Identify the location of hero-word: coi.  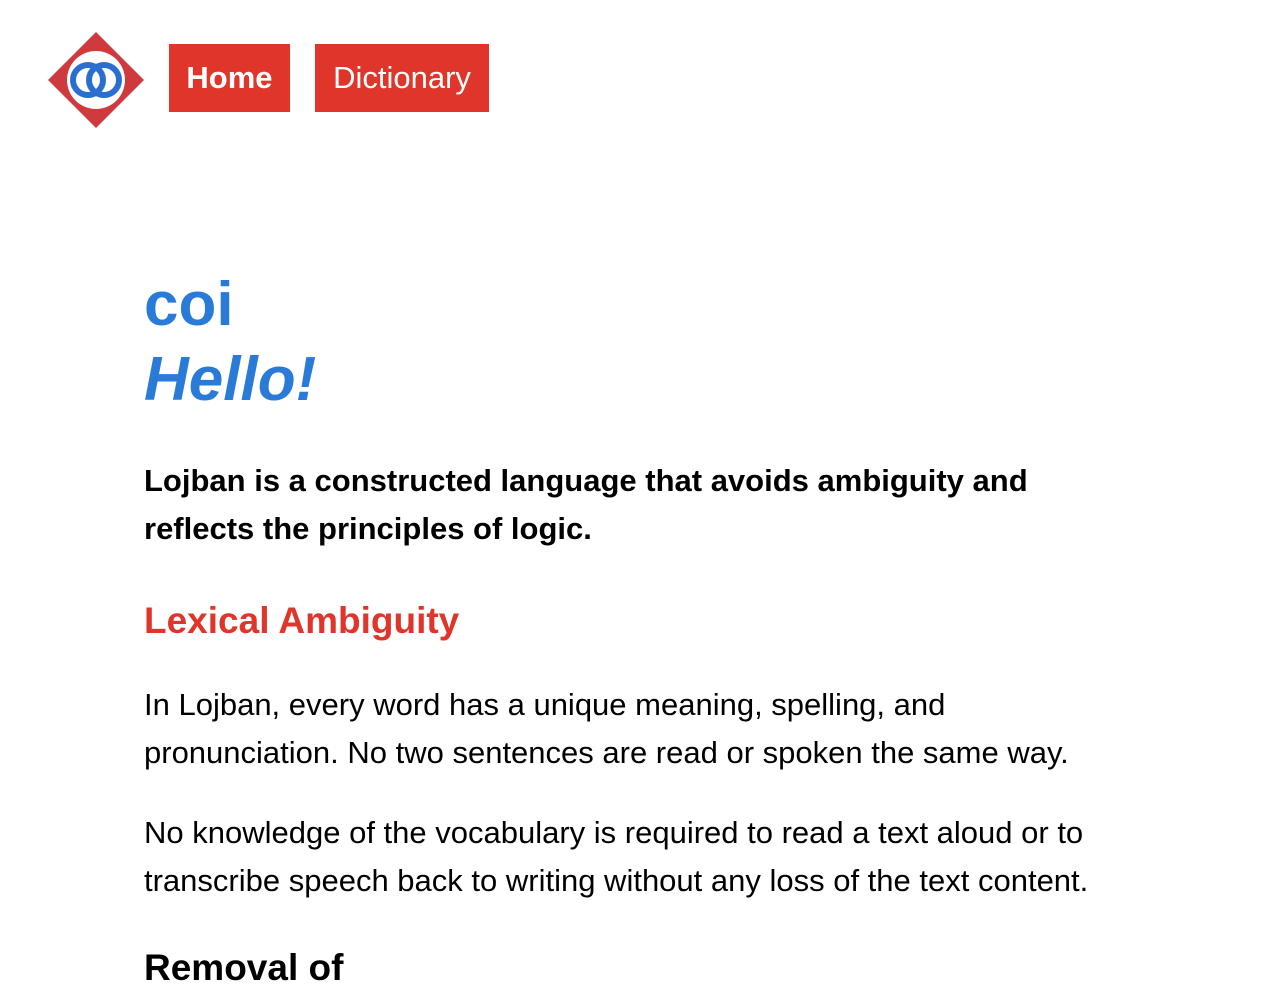
(189, 304).